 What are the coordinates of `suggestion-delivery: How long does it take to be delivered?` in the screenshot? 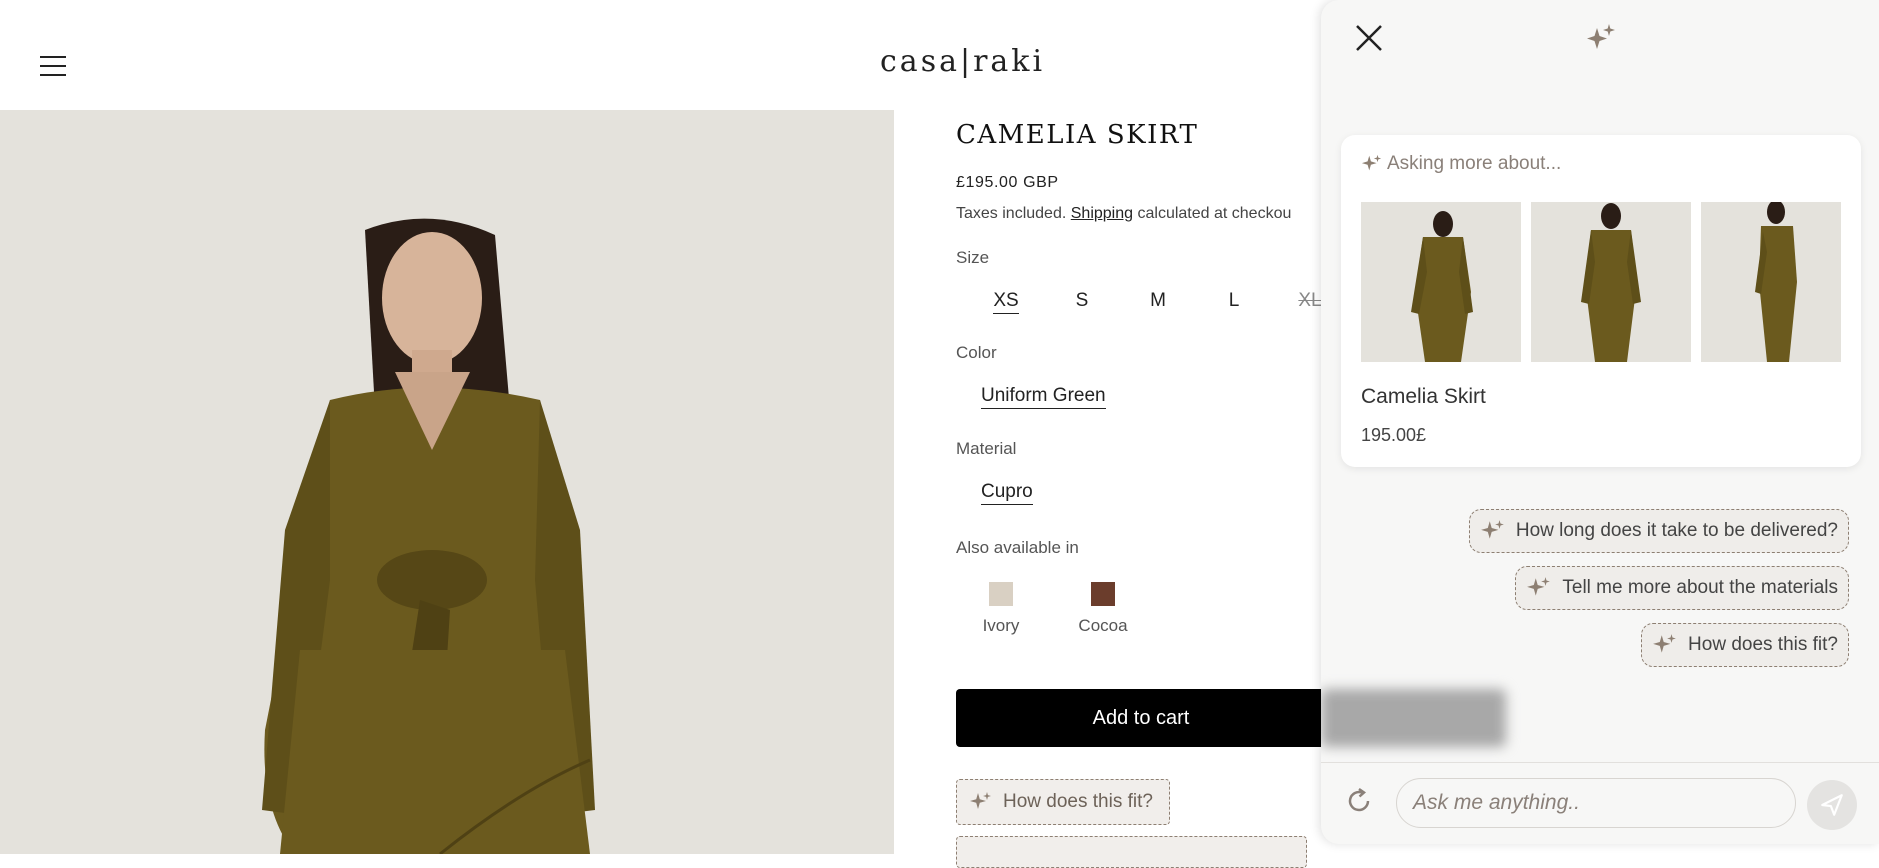 It's located at (1658, 531).